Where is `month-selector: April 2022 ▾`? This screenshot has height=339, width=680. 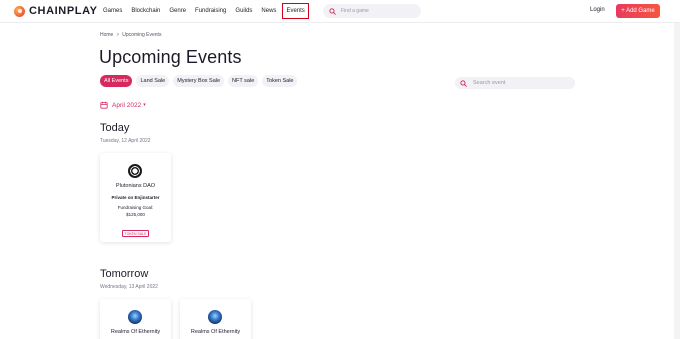 month-selector: April 2022 ▾ is located at coordinates (123, 105).